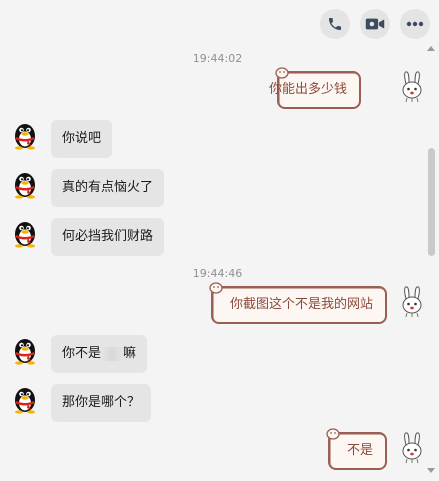  Describe the element at coordinates (108, 237) in the screenshot. I see `incoming-message-bubble: 何必挡我们财路` at that location.